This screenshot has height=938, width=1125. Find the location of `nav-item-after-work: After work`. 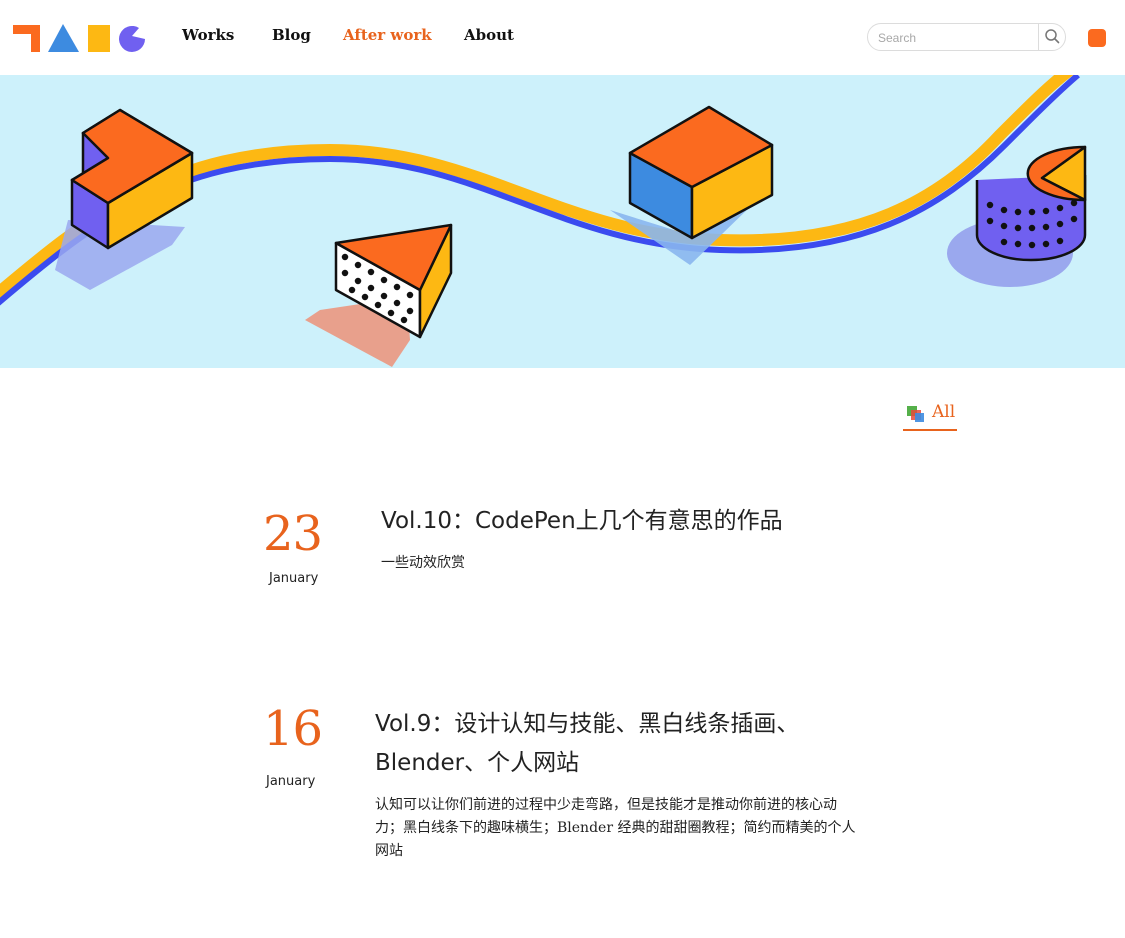

nav-item-after-work: After work is located at coordinates (387, 35).